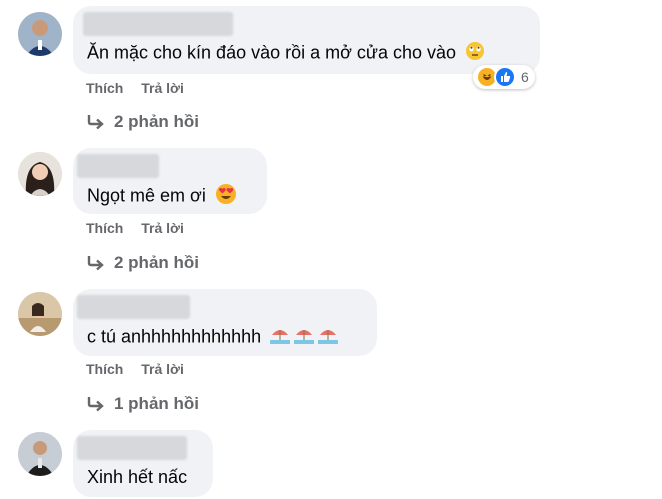 The width and height of the screenshot is (662, 499). I want to click on replies-count-text: 1 phản hồi, so click(156, 403).